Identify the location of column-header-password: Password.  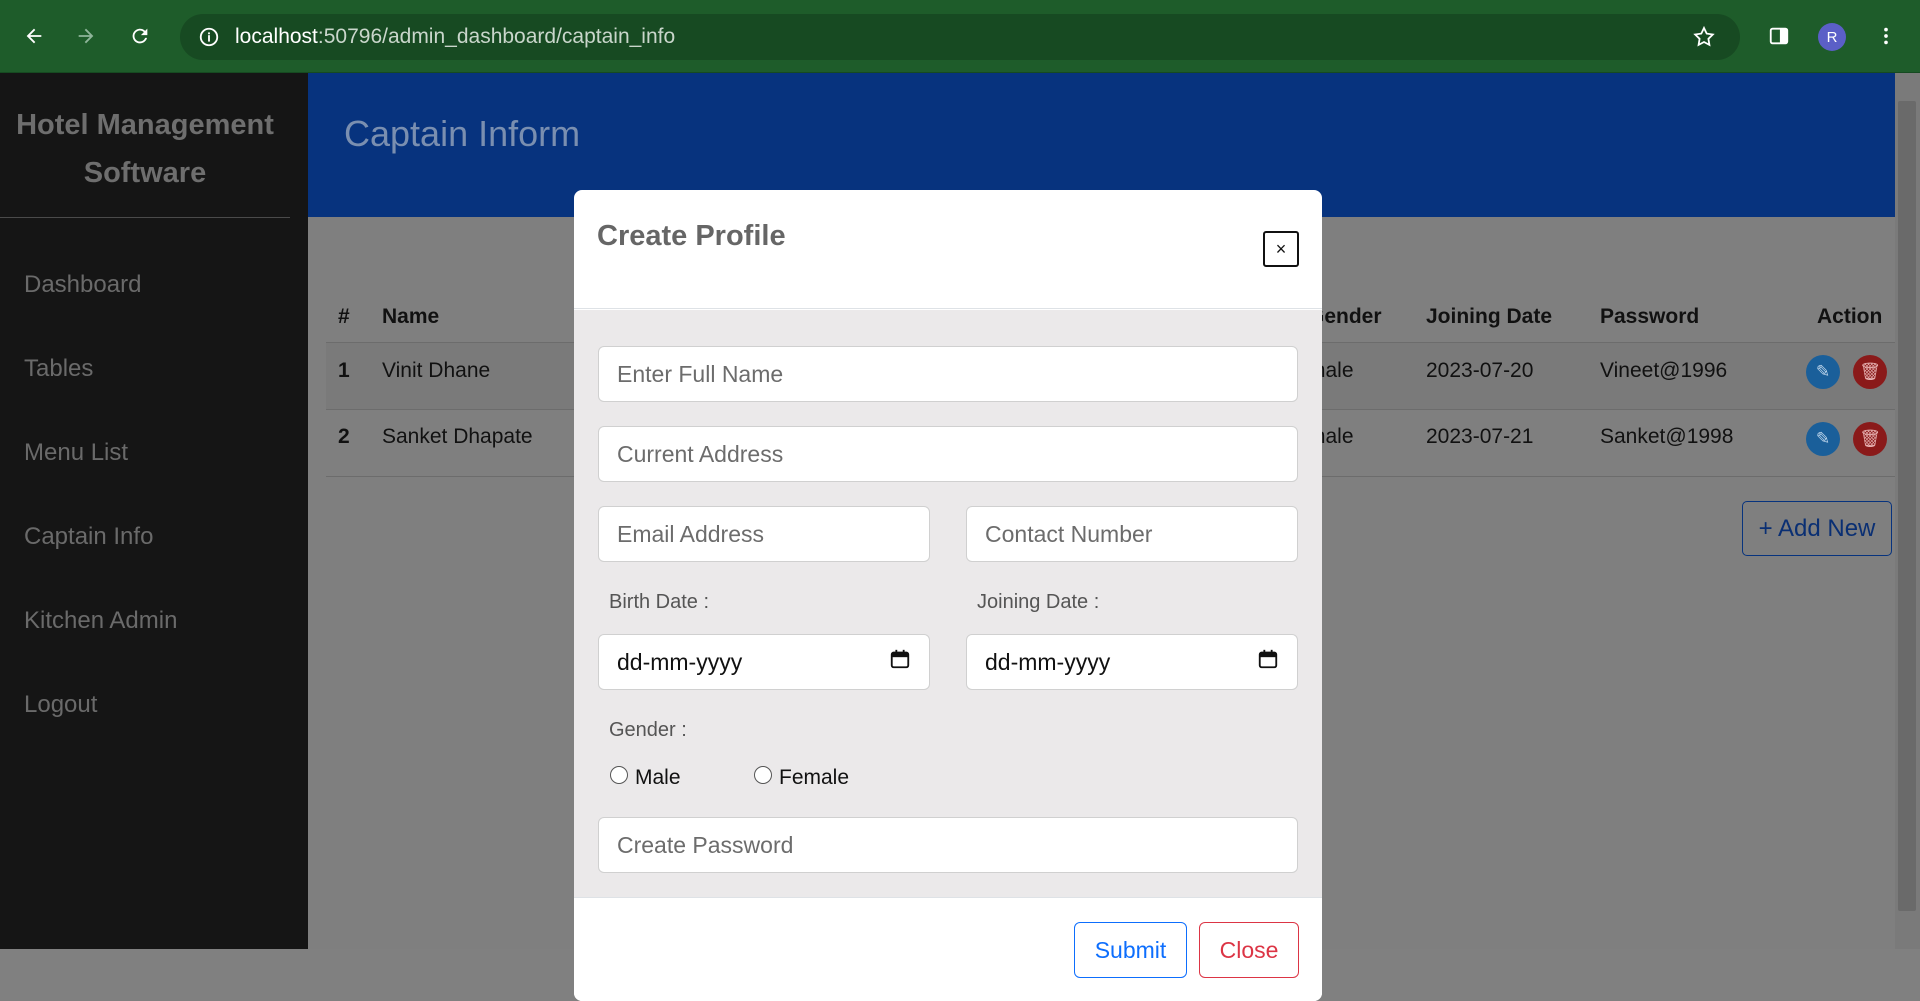
(1650, 316).